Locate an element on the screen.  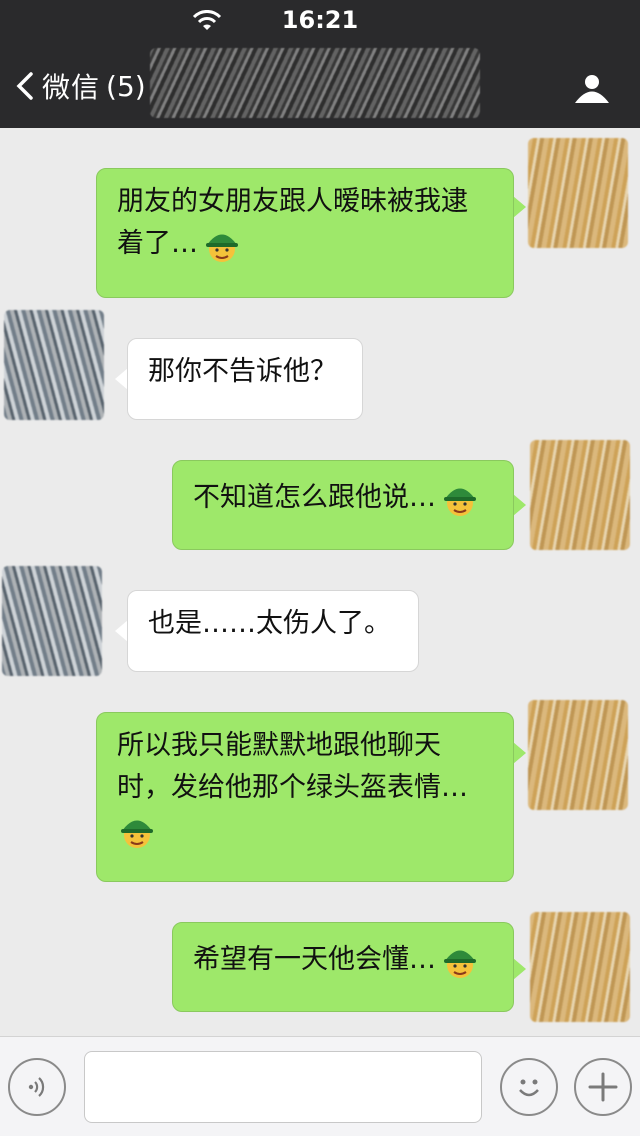
nav-bar: 微信 (5) is located at coordinates (320, 84).